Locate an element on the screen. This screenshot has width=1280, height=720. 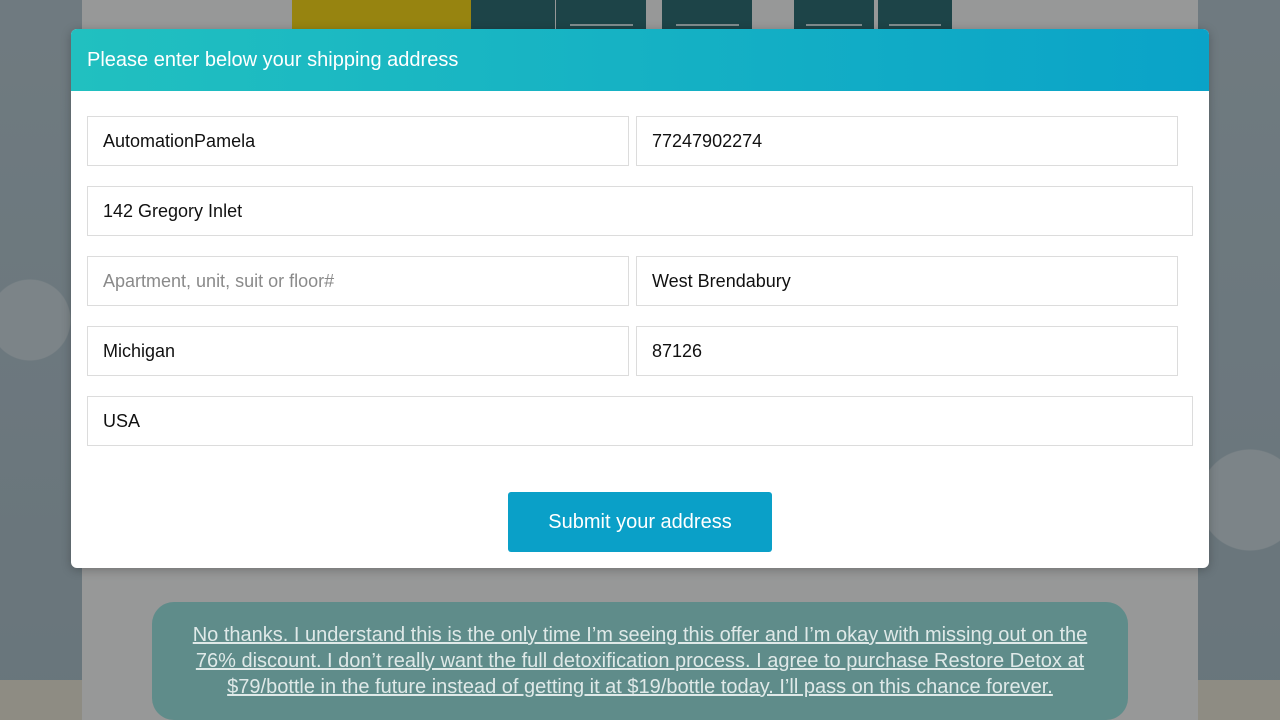
phone-input is located at coordinates (907, 141).